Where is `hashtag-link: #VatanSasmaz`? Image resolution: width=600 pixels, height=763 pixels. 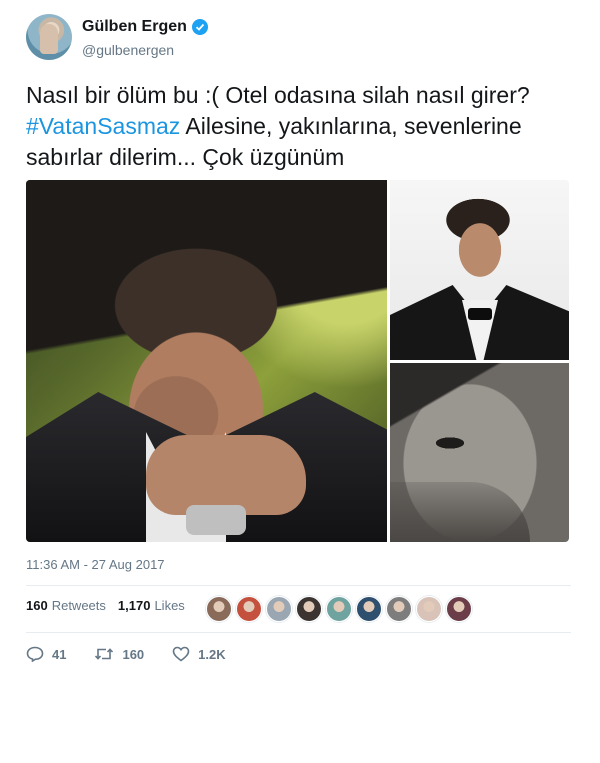
hashtag-link: #VatanSasmaz is located at coordinates (103, 126).